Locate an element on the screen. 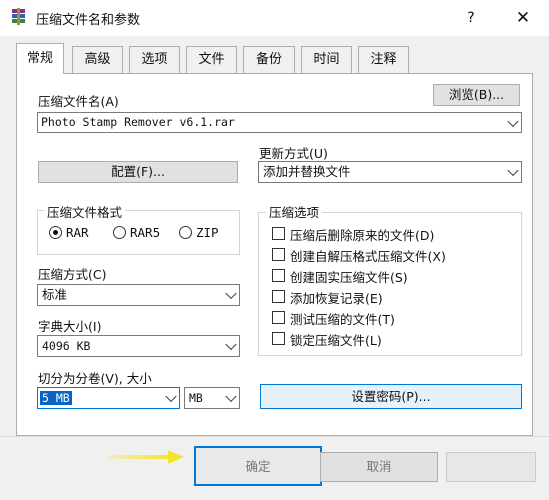 The image size is (549, 500). title-bar: 压缩文件名和参数 ? ✕ is located at coordinates (274, 18).